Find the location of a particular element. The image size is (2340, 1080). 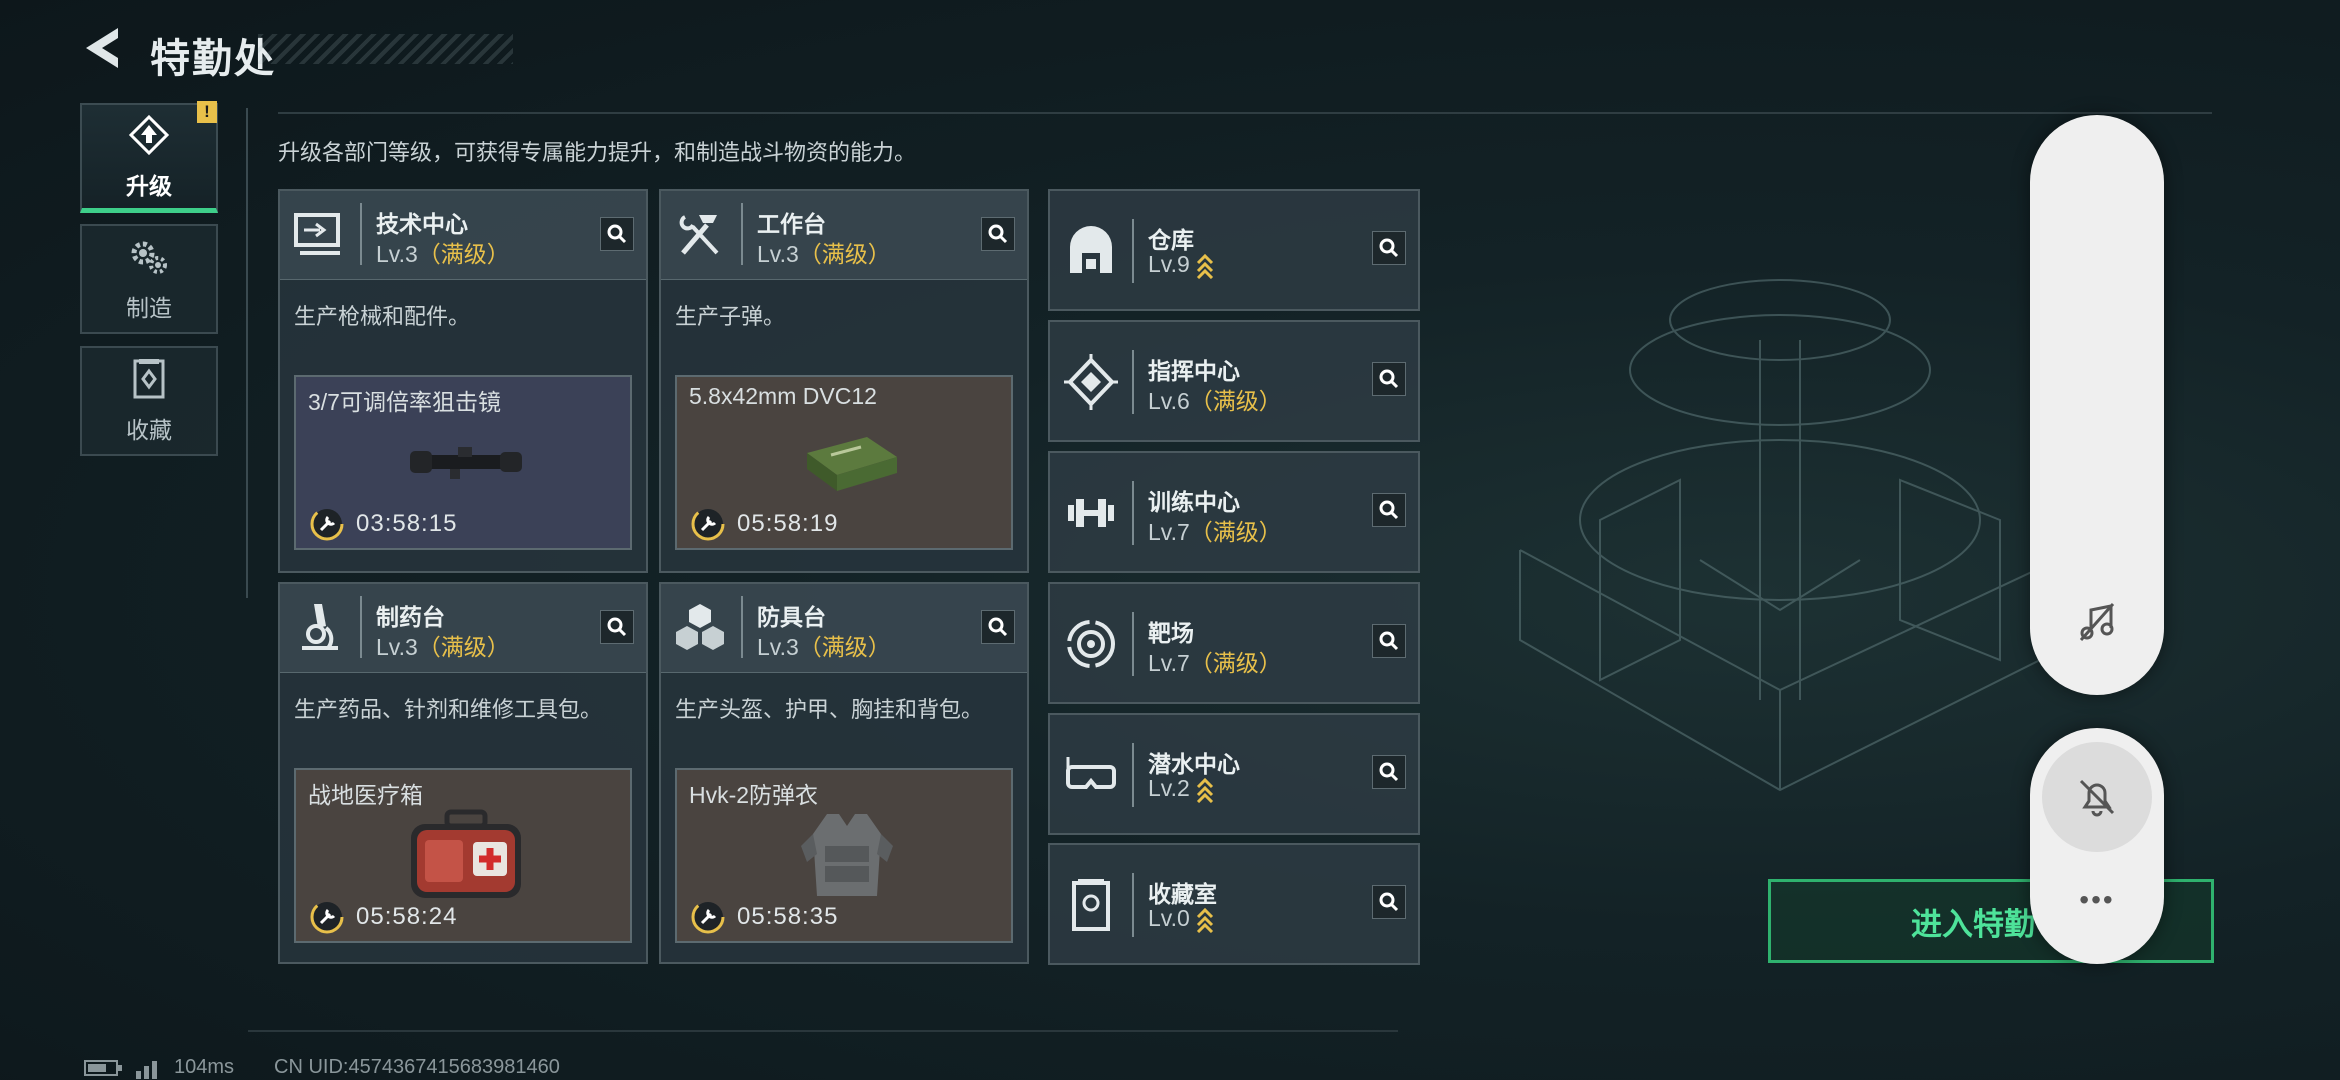

product-name: 5.8x42mm DVC12 is located at coordinates (783, 396).